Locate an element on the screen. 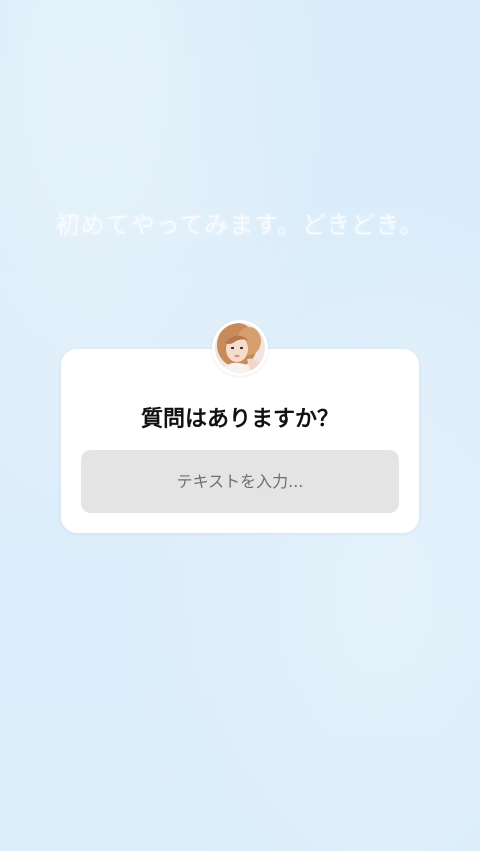 Image resolution: width=480 pixels, height=851 pixels. avatar-image is located at coordinates (240, 348).